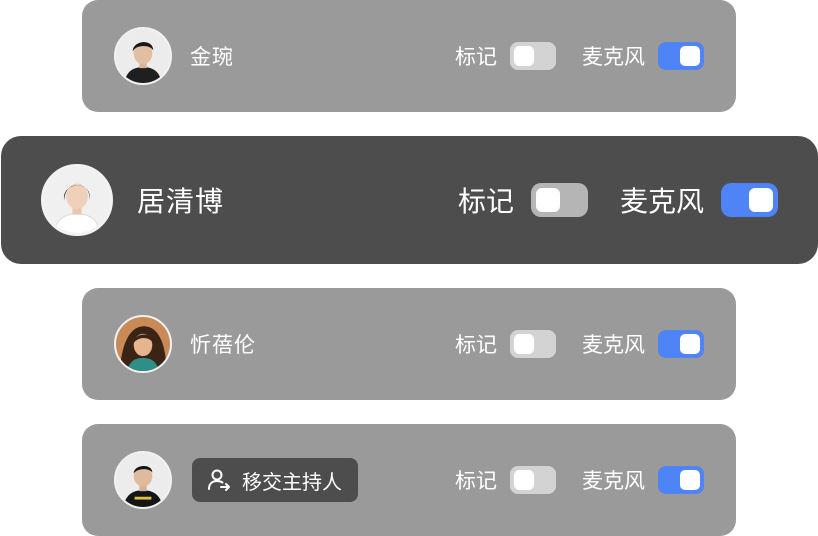 The image size is (818, 536). Describe the element at coordinates (219, 480) in the screenshot. I see `user-transfer-icon` at that location.